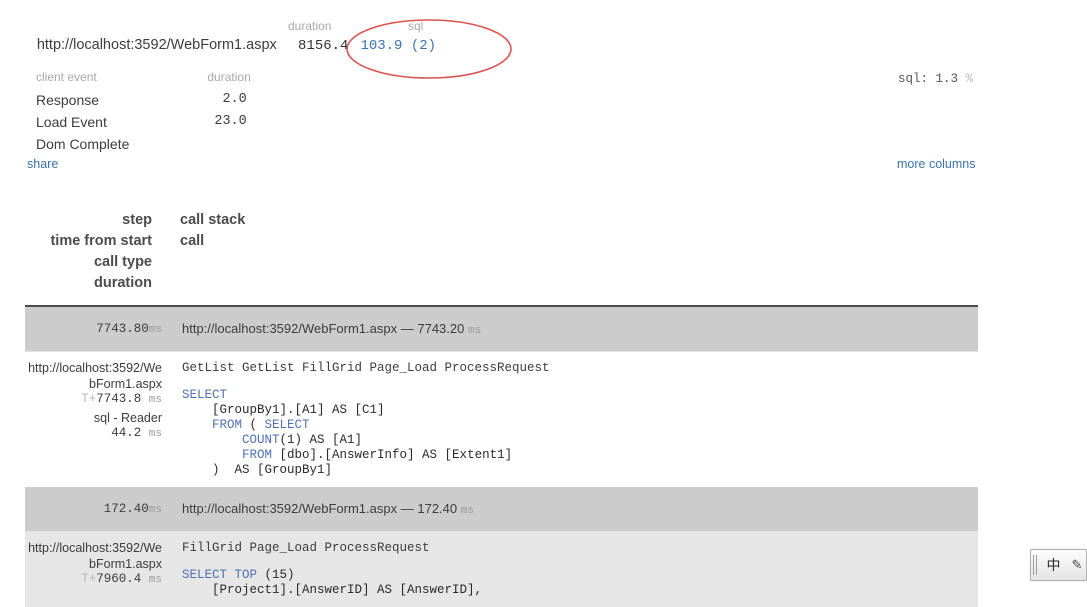 This screenshot has height=607, width=1087. Describe the element at coordinates (234, 99) in the screenshot. I see `client-event-duration: 2.0` at that location.